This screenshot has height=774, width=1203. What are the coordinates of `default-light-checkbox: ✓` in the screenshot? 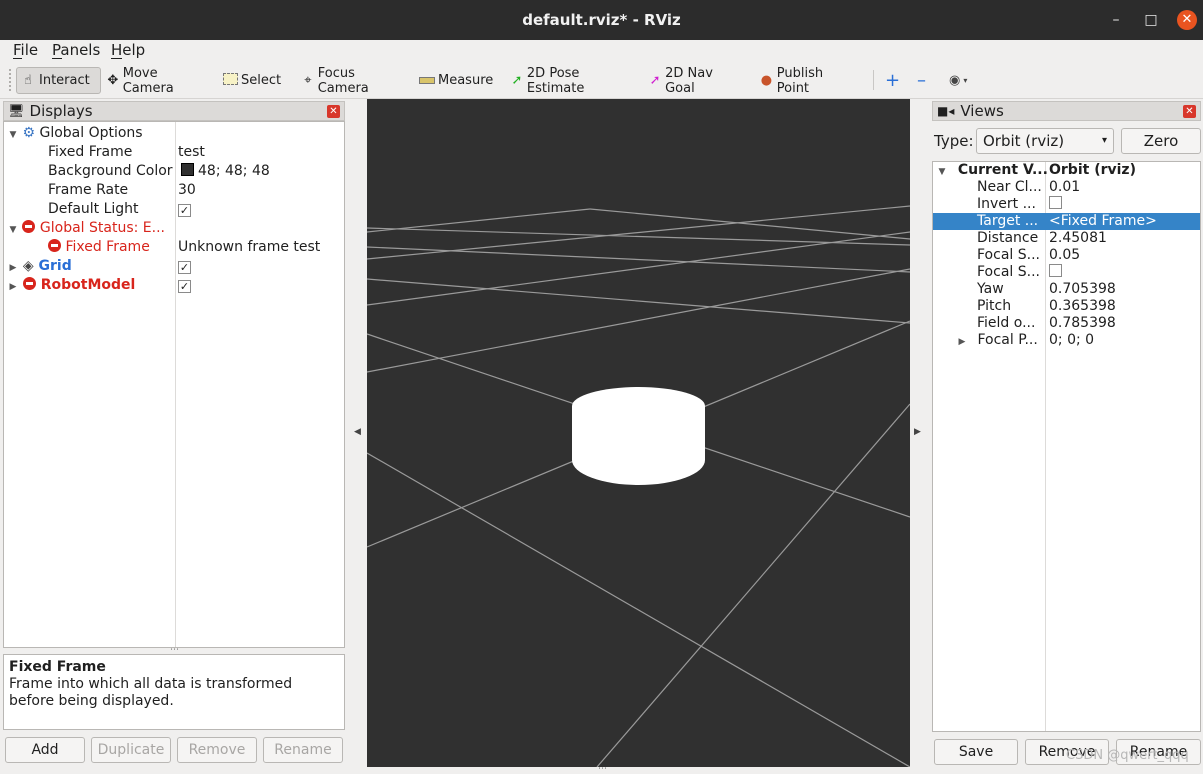 It's located at (184, 209).